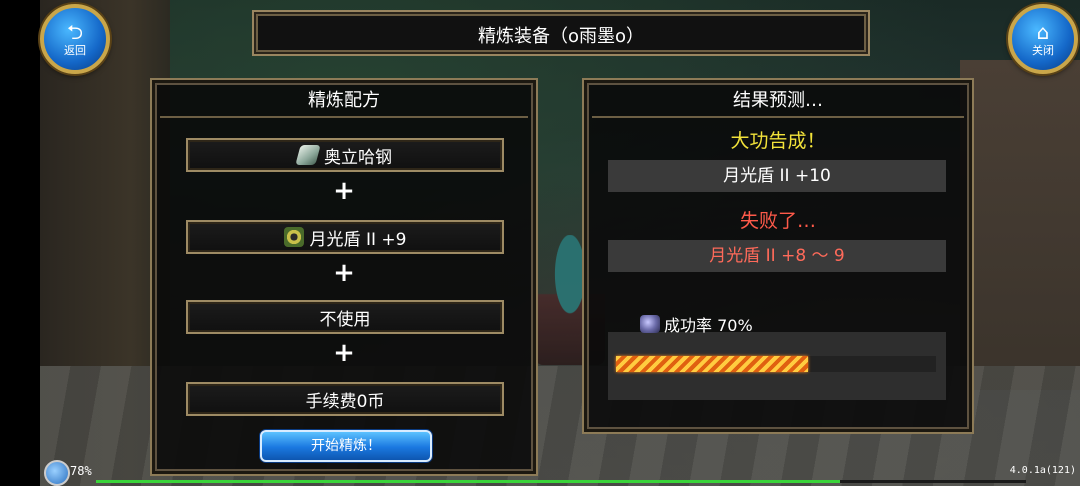 This screenshot has height=486, width=1080. Describe the element at coordinates (1042, 470) in the screenshot. I see `version-label: 4.0.1a(121)` at that location.